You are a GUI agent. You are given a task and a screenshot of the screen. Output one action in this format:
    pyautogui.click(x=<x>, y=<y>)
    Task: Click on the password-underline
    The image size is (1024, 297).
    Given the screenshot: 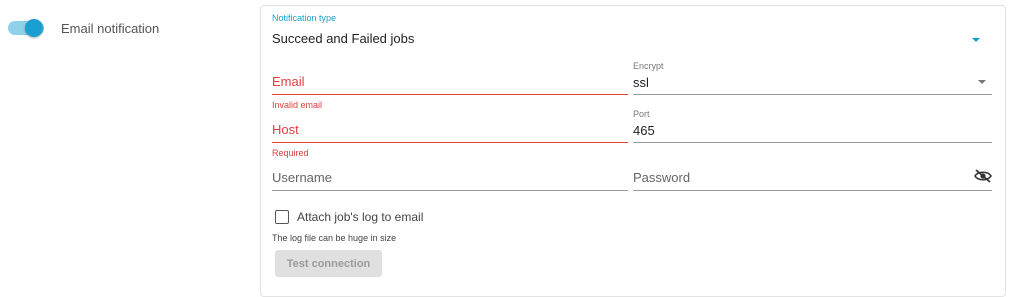 What is the action you would take?
    pyautogui.click(x=812, y=190)
    